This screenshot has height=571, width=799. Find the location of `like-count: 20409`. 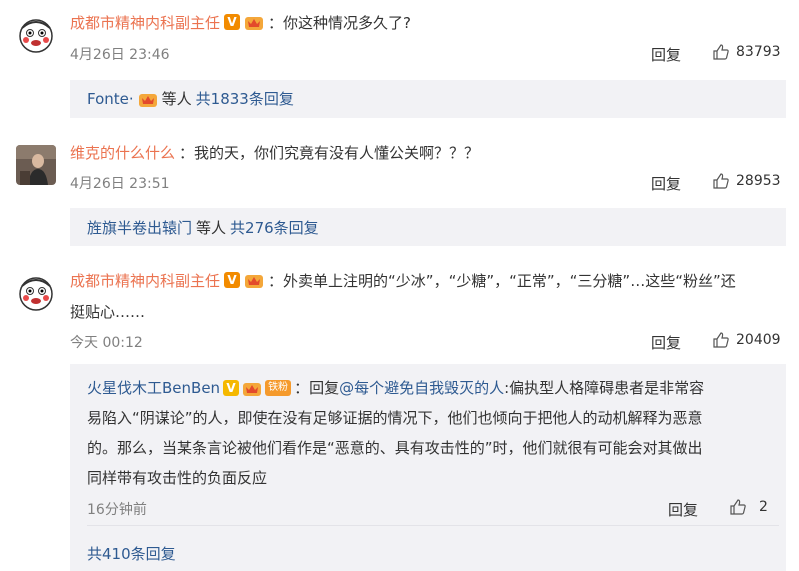

like-count: 20409 is located at coordinates (758, 340).